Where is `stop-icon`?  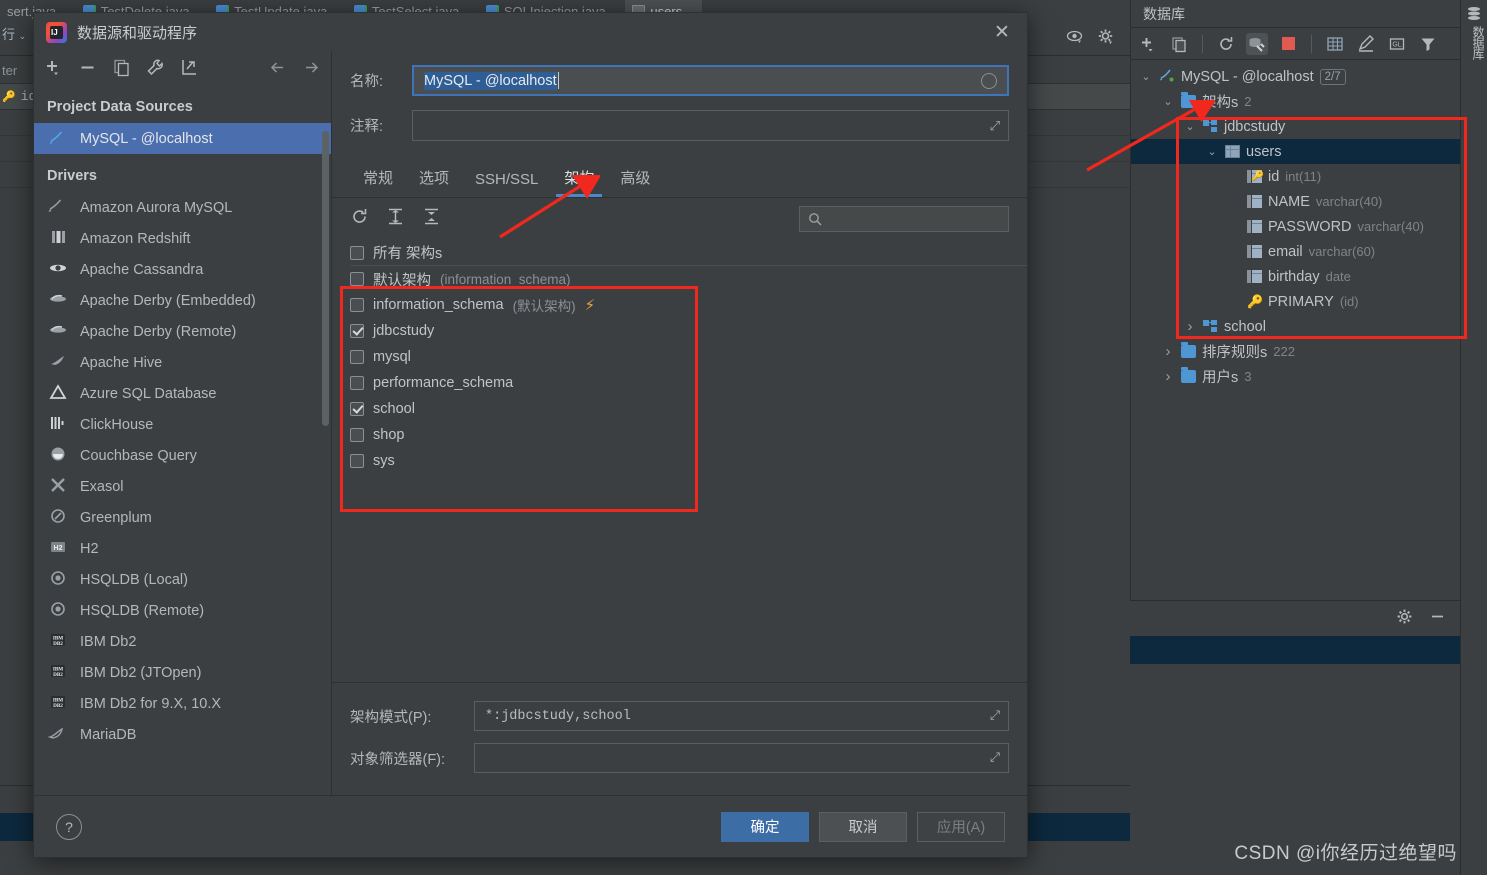
stop-icon is located at coordinates (1288, 44).